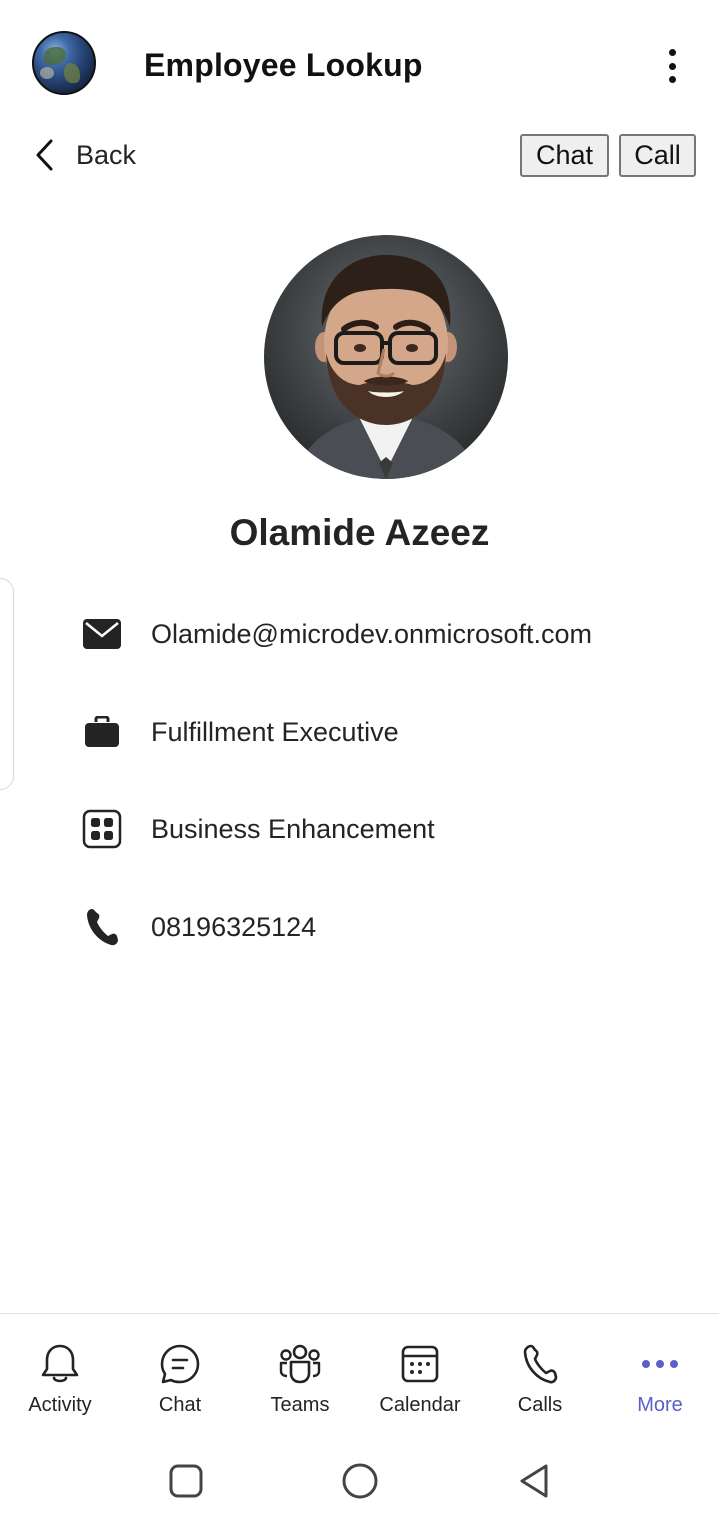 This screenshot has width=719, height=1529. I want to click on nav-label: Calls, so click(540, 1405).